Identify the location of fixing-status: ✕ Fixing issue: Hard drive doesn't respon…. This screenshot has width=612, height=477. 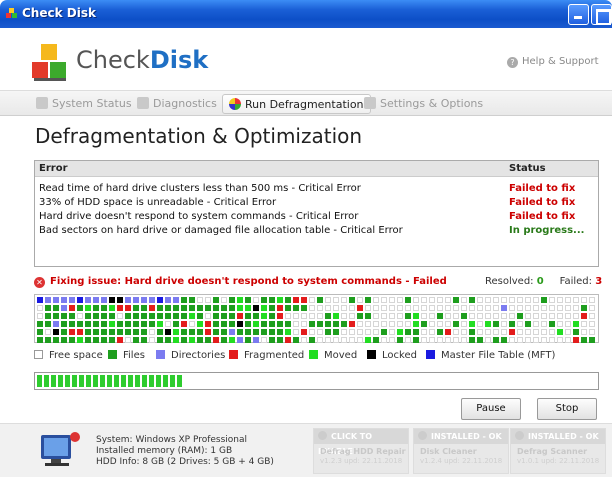
(240, 282).